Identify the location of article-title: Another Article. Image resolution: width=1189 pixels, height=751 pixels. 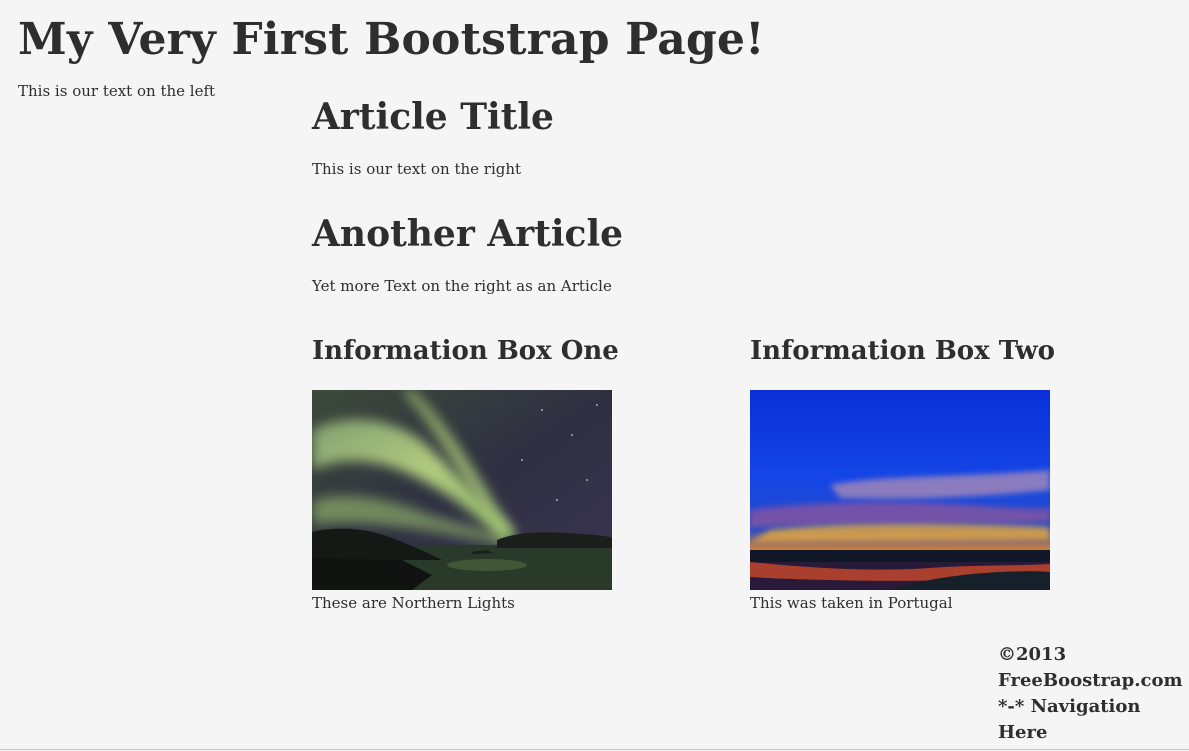
(468, 234).